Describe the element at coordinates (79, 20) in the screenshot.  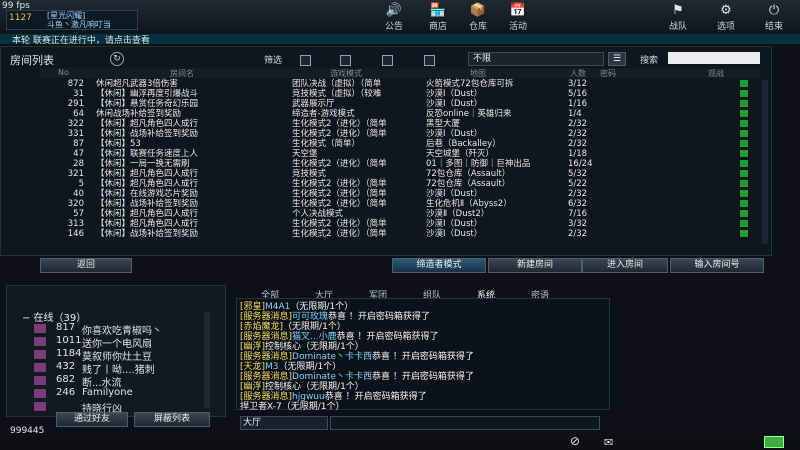
I see `user-name: [星光闪耀] 斗鱼丶激凡响叮当` at that location.